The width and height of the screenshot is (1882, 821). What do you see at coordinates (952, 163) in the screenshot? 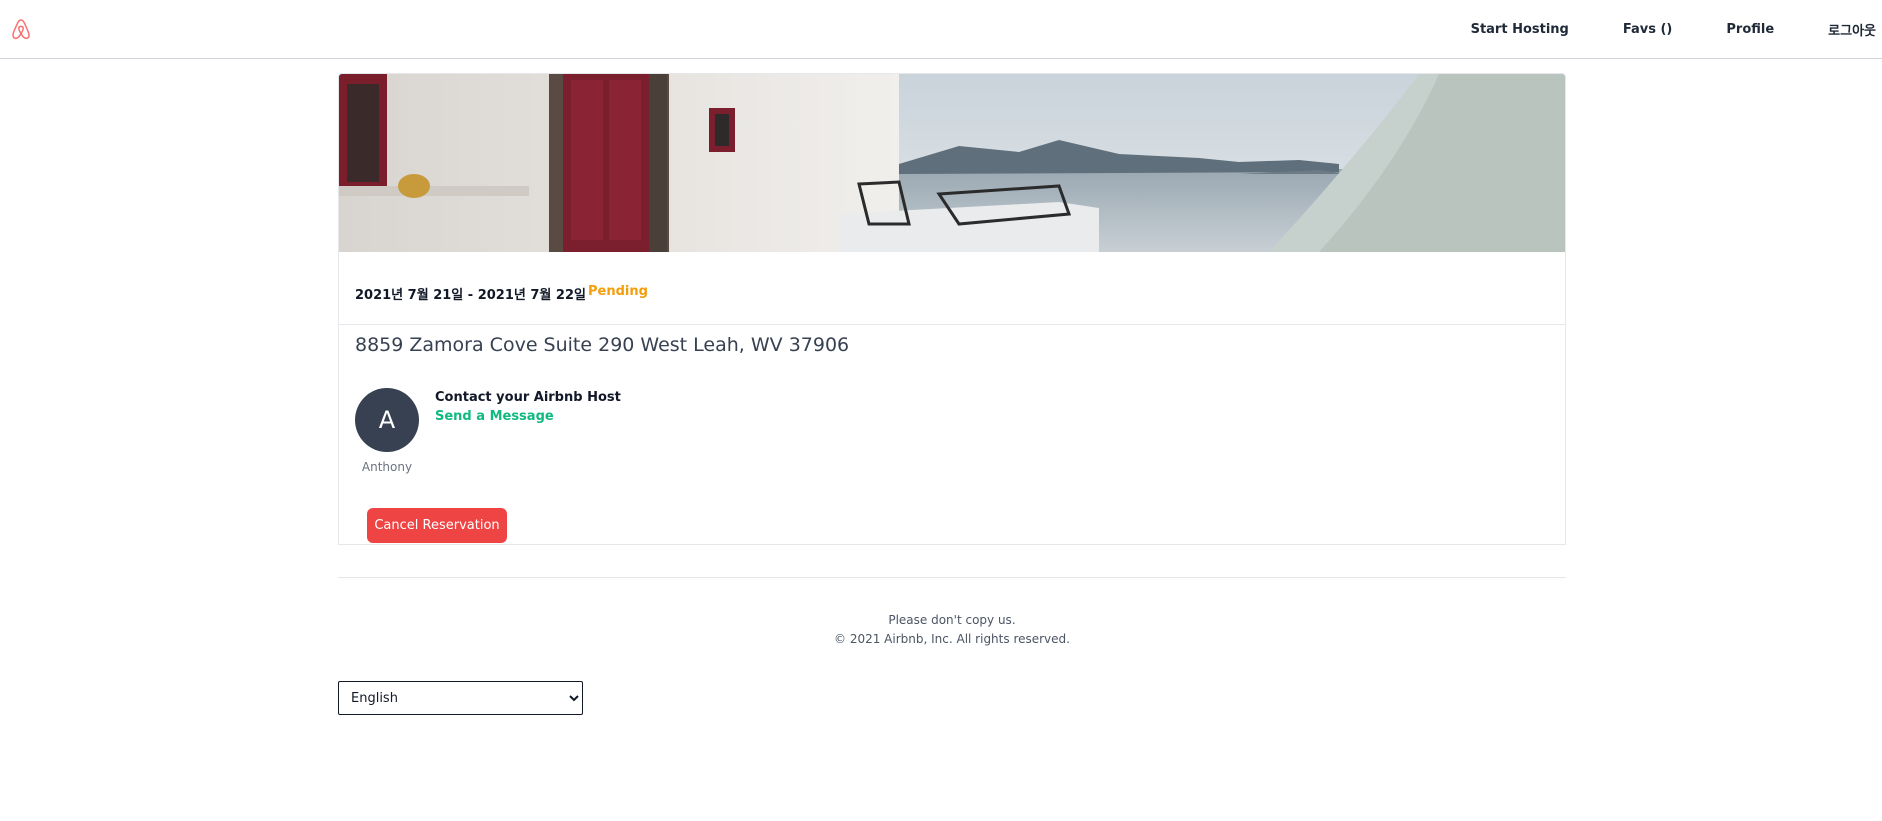
I see `listing-banner-image` at bounding box center [952, 163].